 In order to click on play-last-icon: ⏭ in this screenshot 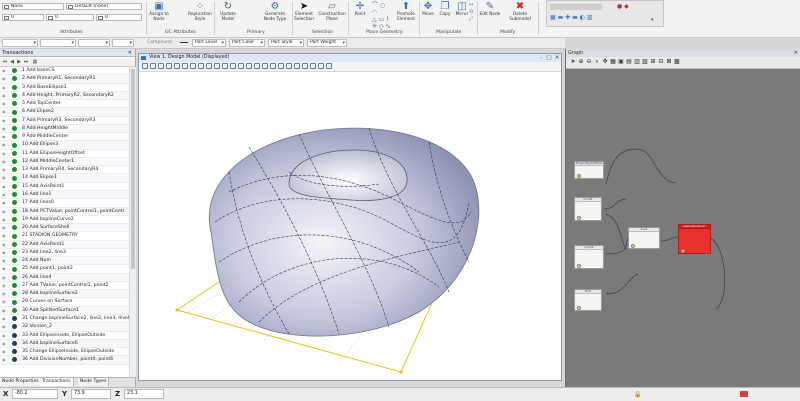, I will do `click(26, 62)`.